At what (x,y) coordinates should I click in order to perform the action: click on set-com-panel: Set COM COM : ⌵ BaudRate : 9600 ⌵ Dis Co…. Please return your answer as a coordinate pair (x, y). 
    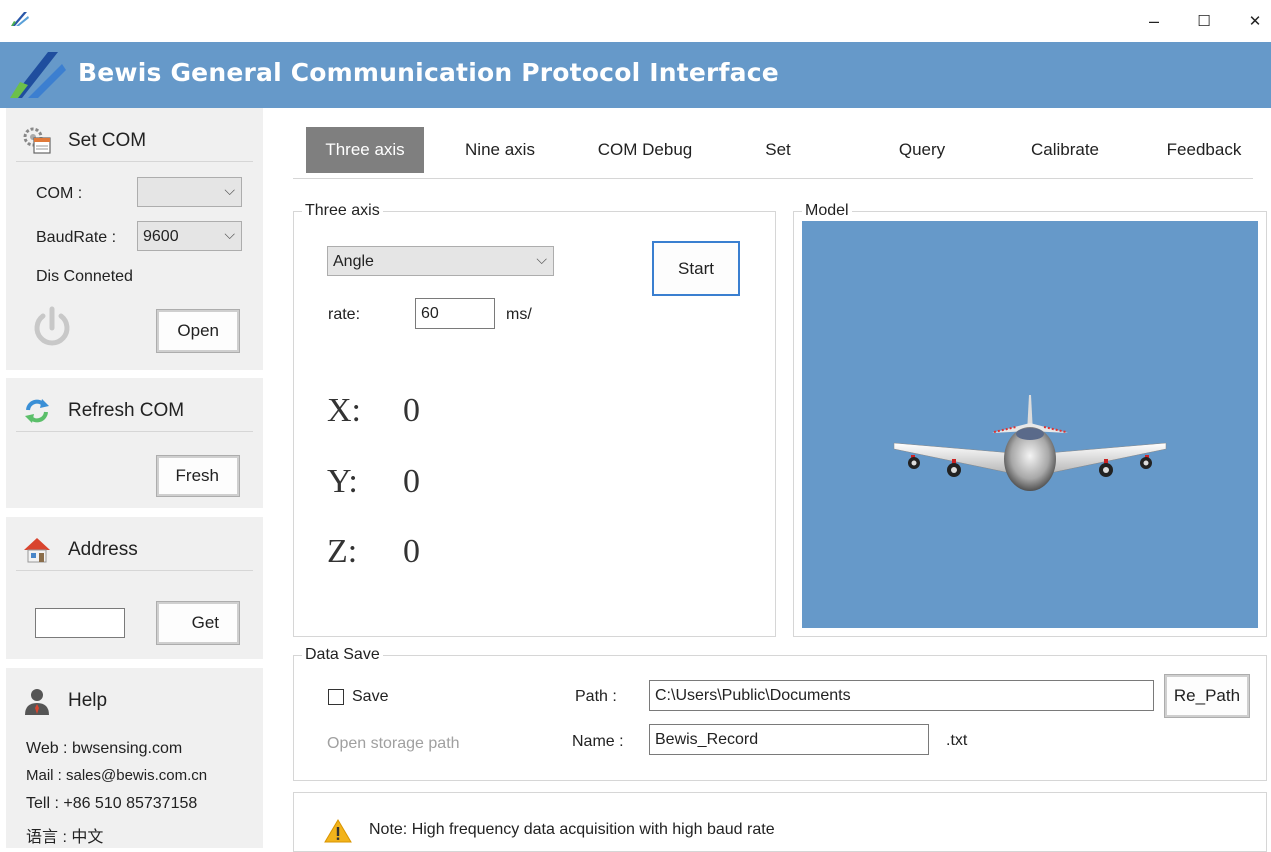
    Looking at the image, I should click on (134, 239).